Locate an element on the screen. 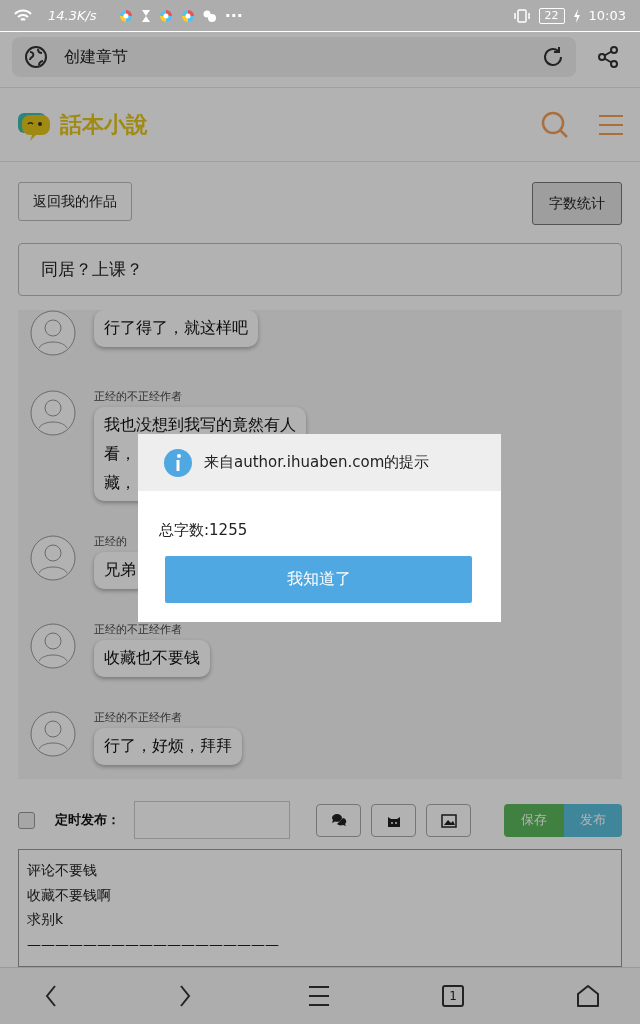  network-speed-text: 14.3K/s is located at coordinates (72, 15).